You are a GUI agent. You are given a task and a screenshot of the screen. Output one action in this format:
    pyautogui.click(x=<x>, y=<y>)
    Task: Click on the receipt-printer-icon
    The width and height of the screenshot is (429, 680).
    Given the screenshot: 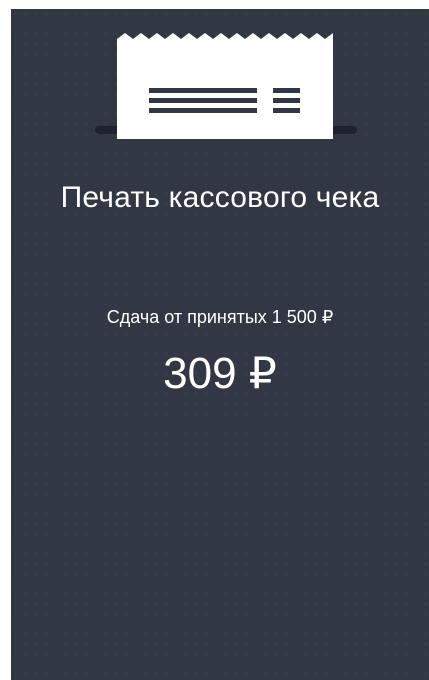 What is the action you would take?
    pyautogui.click(x=226, y=86)
    